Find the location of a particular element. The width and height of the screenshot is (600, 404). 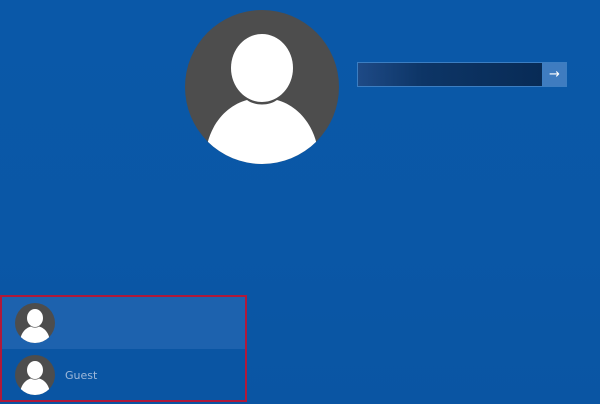

user-name: Guest is located at coordinates (81, 375).